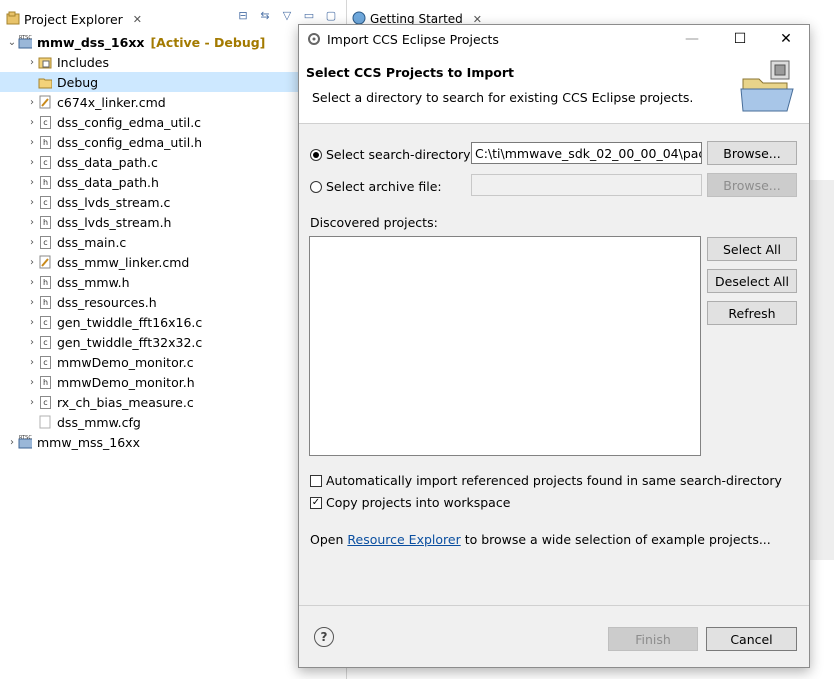 This screenshot has height=679, width=834. What do you see at coordinates (173, 162) in the screenshot?
I see `tree-item-file: › c dss_data_path.c` at bounding box center [173, 162].